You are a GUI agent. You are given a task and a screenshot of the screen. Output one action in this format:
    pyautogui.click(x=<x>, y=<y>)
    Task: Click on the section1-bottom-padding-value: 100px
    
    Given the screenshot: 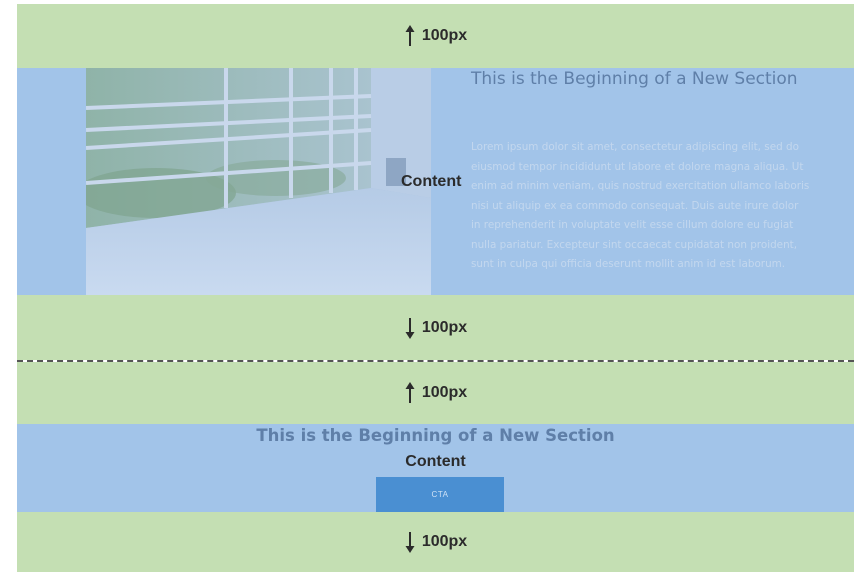 What is the action you would take?
    pyautogui.click(x=444, y=327)
    